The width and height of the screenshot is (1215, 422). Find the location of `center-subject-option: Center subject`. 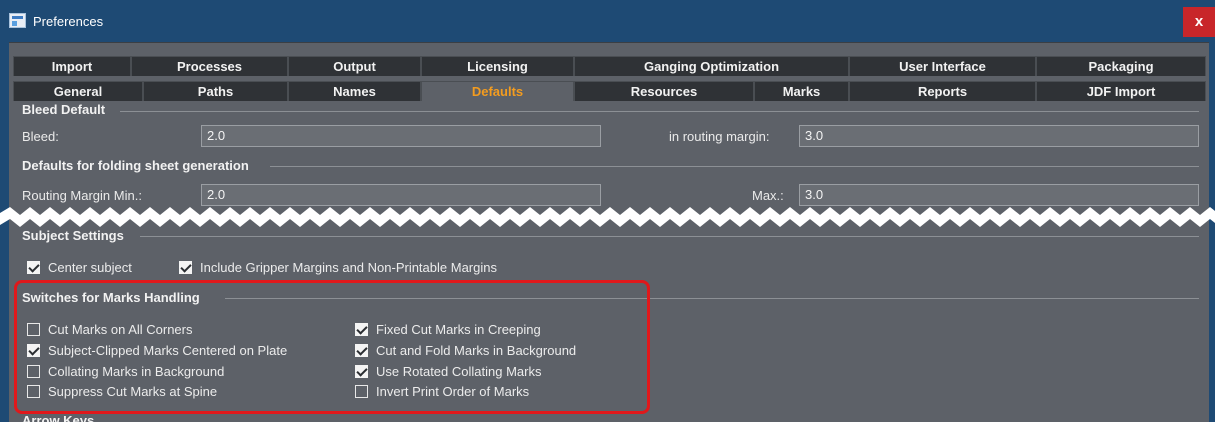

center-subject-option: Center subject is located at coordinates (79, 267).